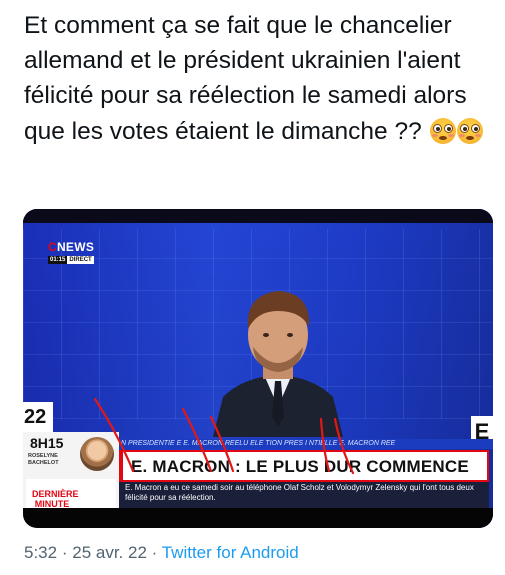  I want to click on presenter-figure, so click(278, 364).